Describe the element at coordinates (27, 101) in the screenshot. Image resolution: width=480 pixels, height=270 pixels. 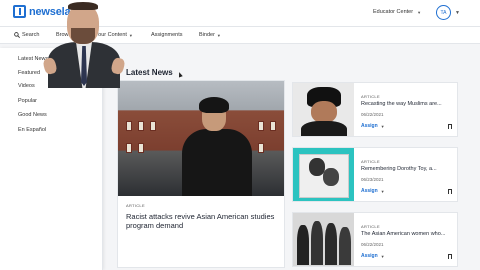
I see `sidebar-item-popular: Popular` at that location.